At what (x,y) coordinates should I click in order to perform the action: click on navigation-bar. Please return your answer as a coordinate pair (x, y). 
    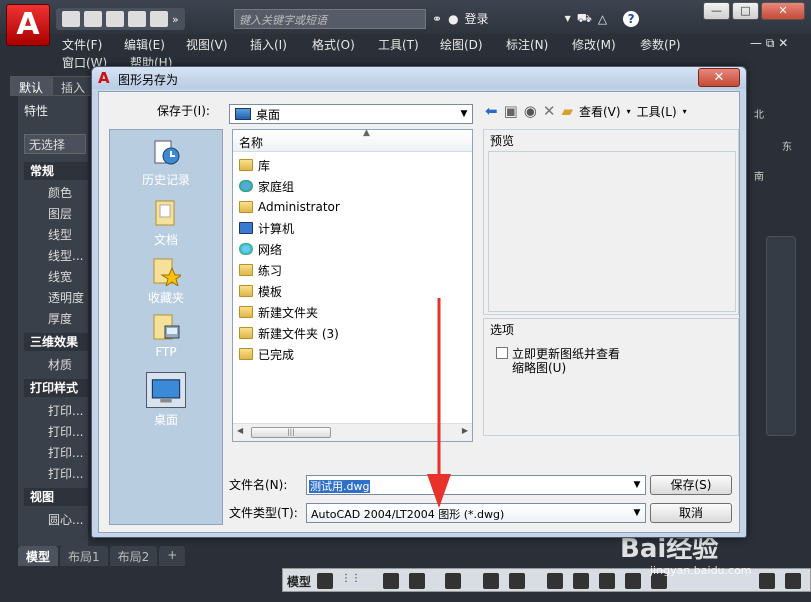
    Looking at the image, I should click on (781, 336).